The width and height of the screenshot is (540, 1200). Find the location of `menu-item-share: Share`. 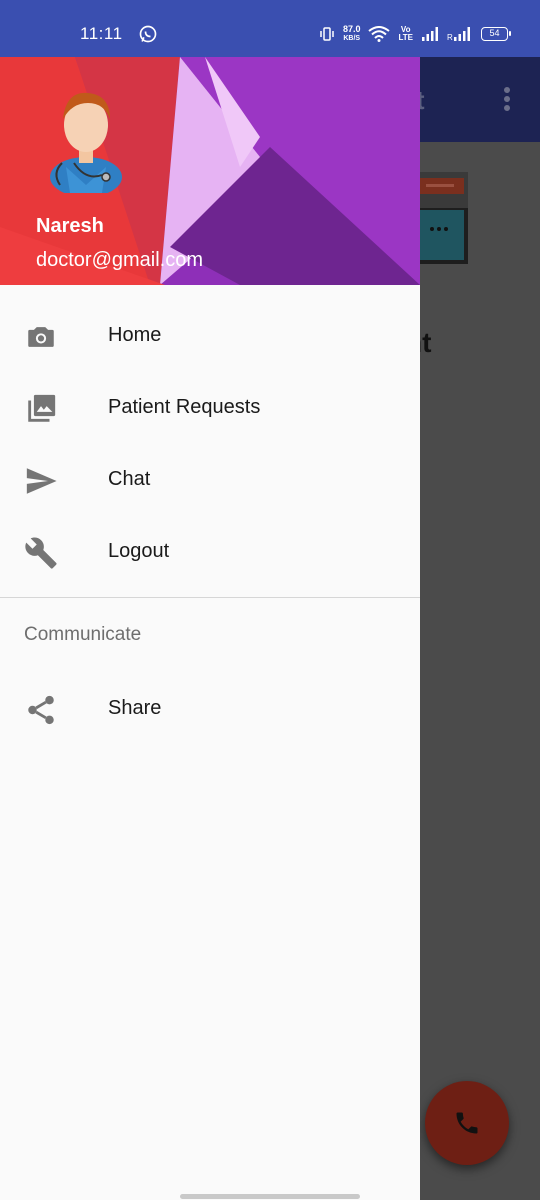

menu-item-share: Share is located at coordinates (210, 707).